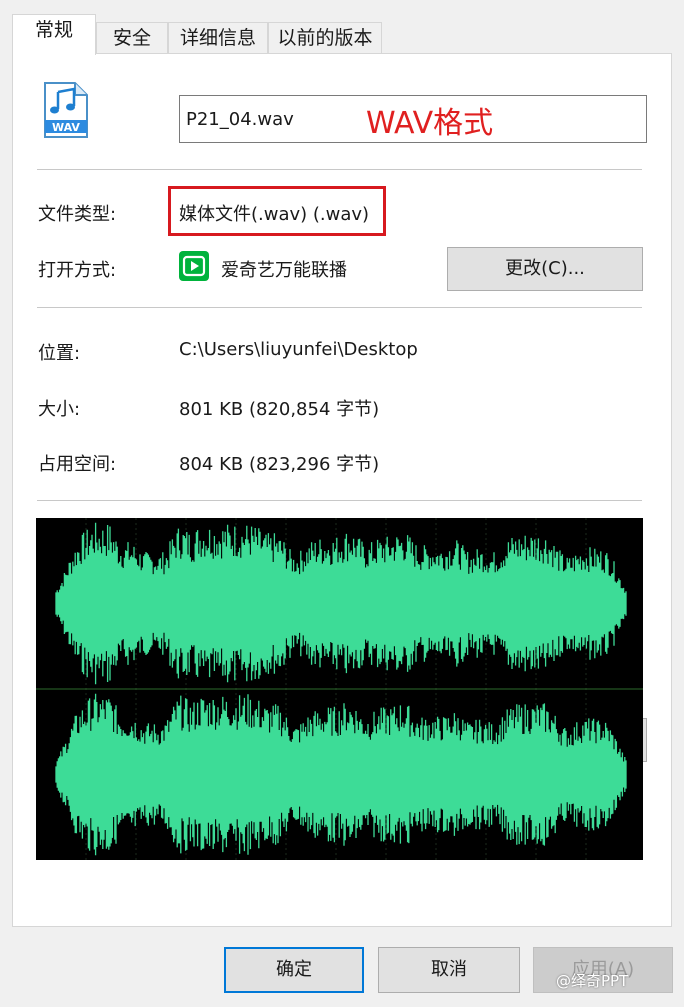 This screenshot has height=1007, width=684. I want to click on tab-details-label: 详细信息, so click(217, 38).